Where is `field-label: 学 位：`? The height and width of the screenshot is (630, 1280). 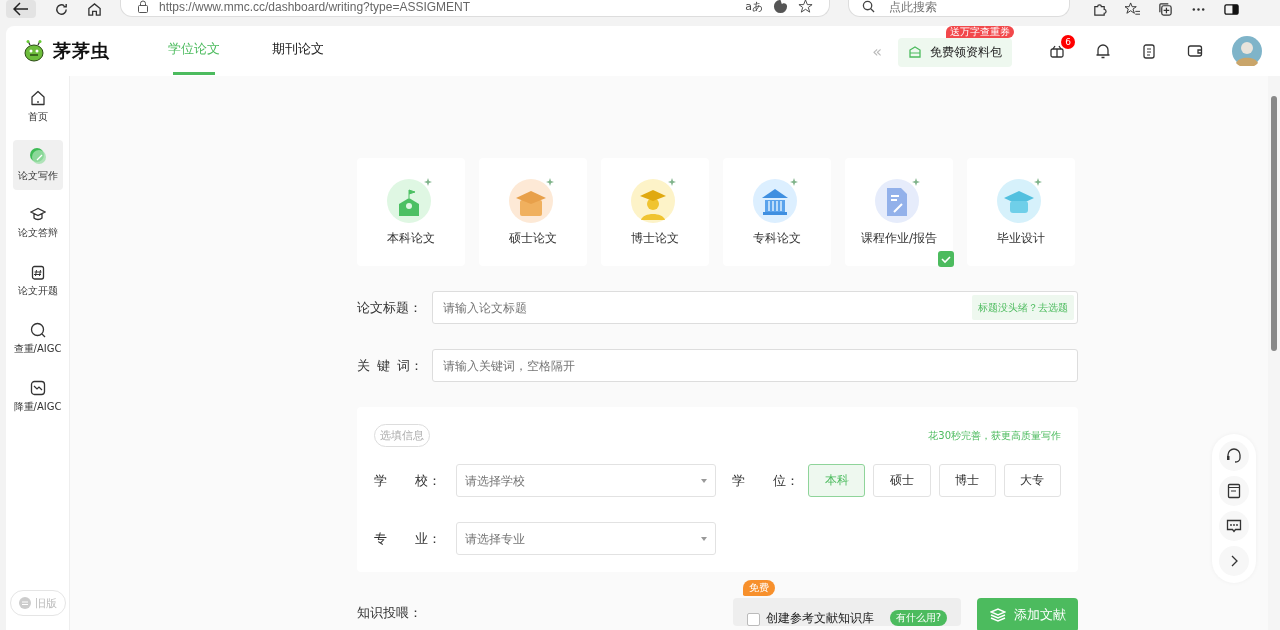 field-label: 学 位： is located at coordinates (766, 480).